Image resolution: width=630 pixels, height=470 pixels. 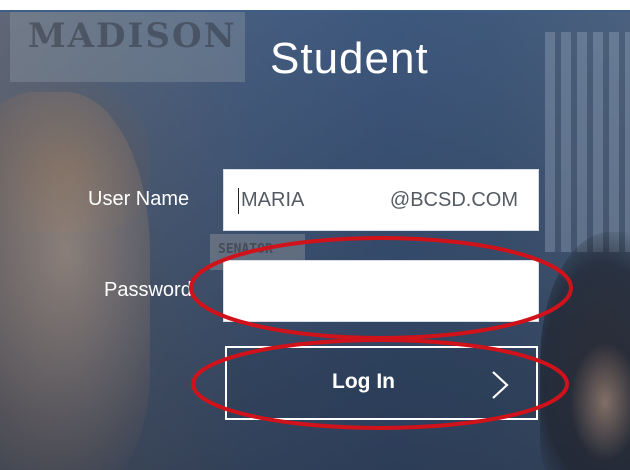 I want to click on background-person-right-face, so click(x=600, y=402).